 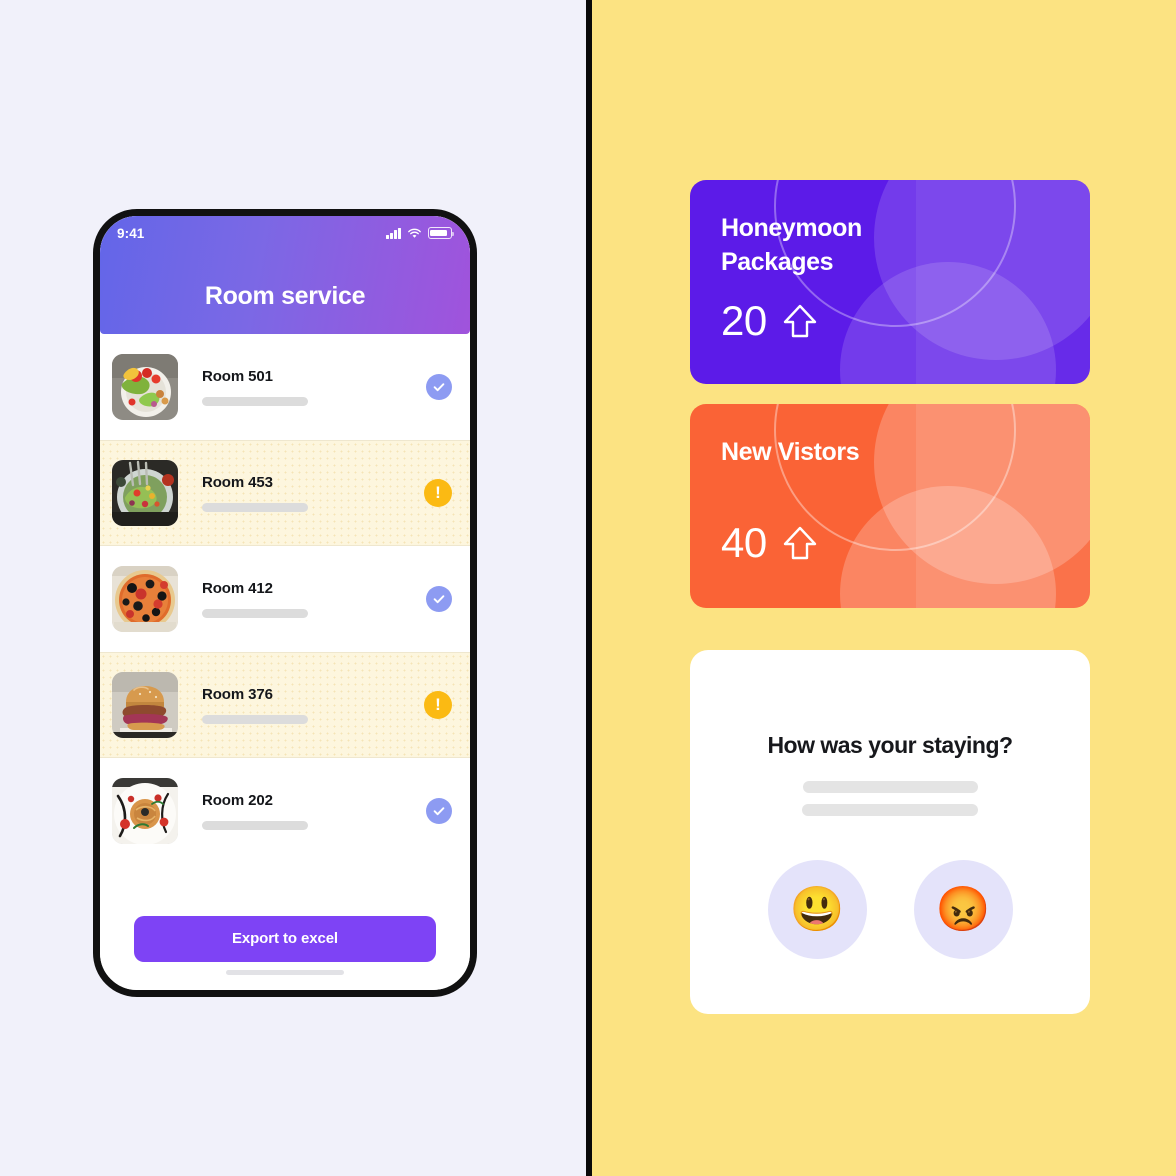 What do you see at coordinates (302, 811) in the screenshot?
I see `list-item-meta: Room 202` at bounding box center [302, 811].